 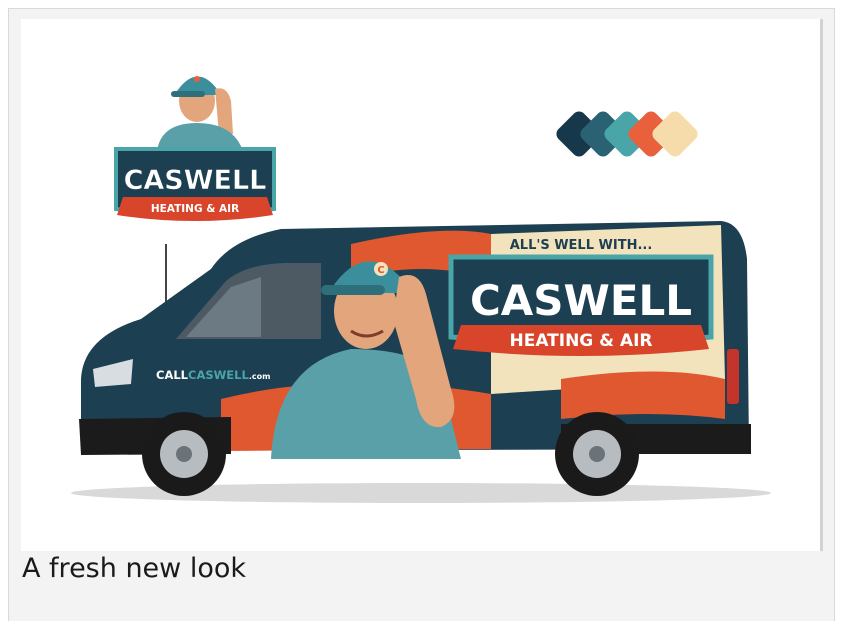 What do you see at coordinates (184, 454) in the screenshot?
I see `front-wheel` at bounding box center [184, 454].